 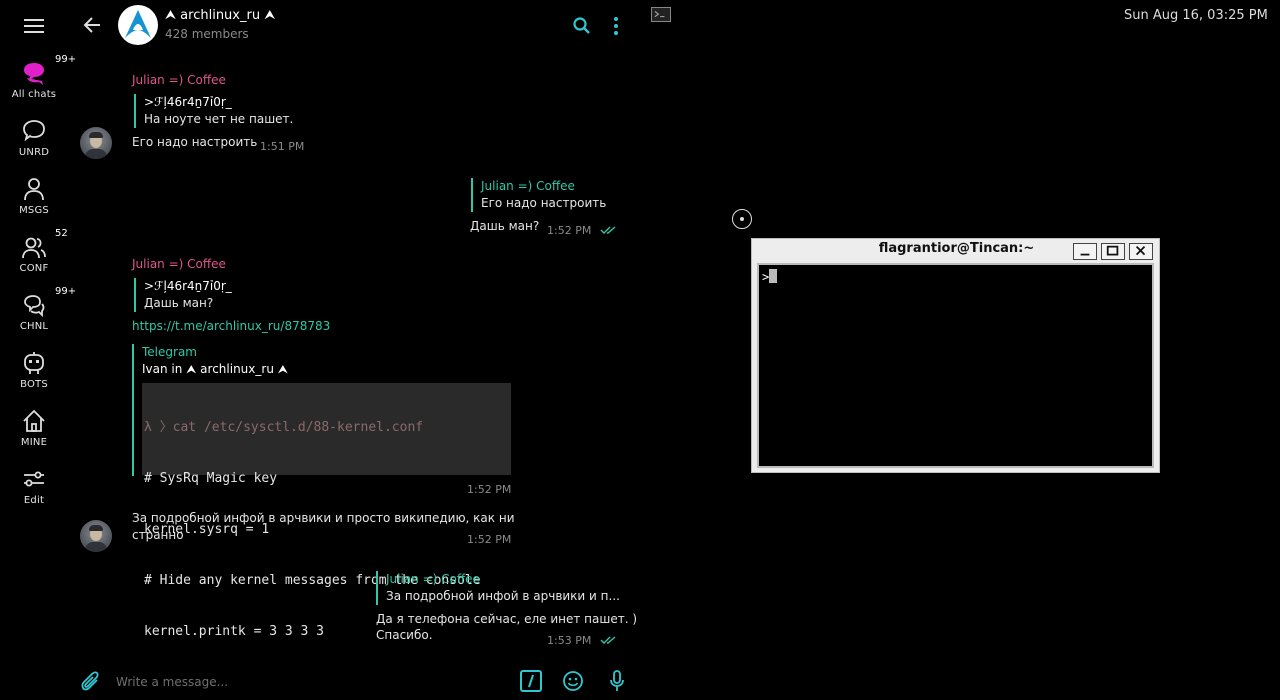 I want to click on sidebar-item-all-chats: 99+ All chats, so click(x=38, y=77).